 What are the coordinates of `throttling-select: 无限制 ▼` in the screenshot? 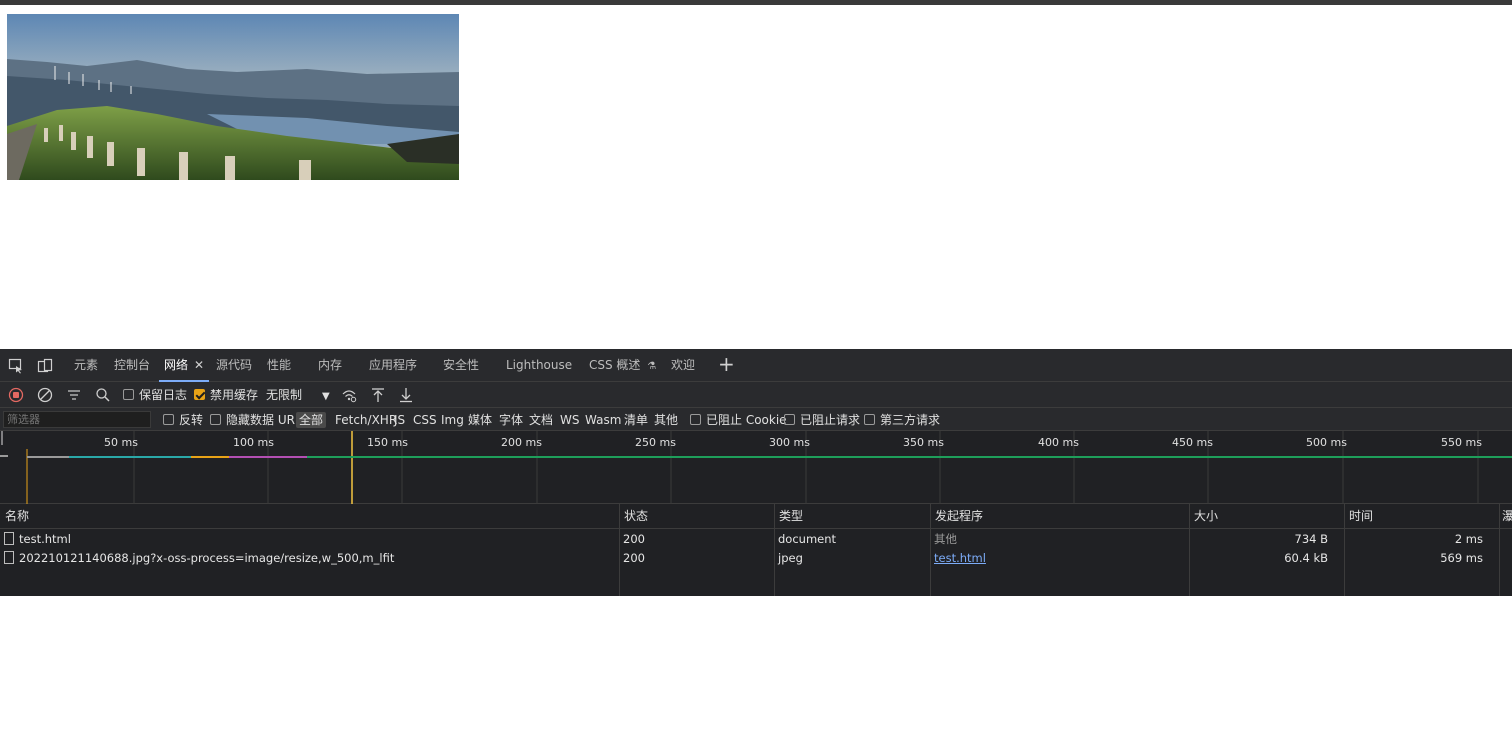 It's located at (298, 395).